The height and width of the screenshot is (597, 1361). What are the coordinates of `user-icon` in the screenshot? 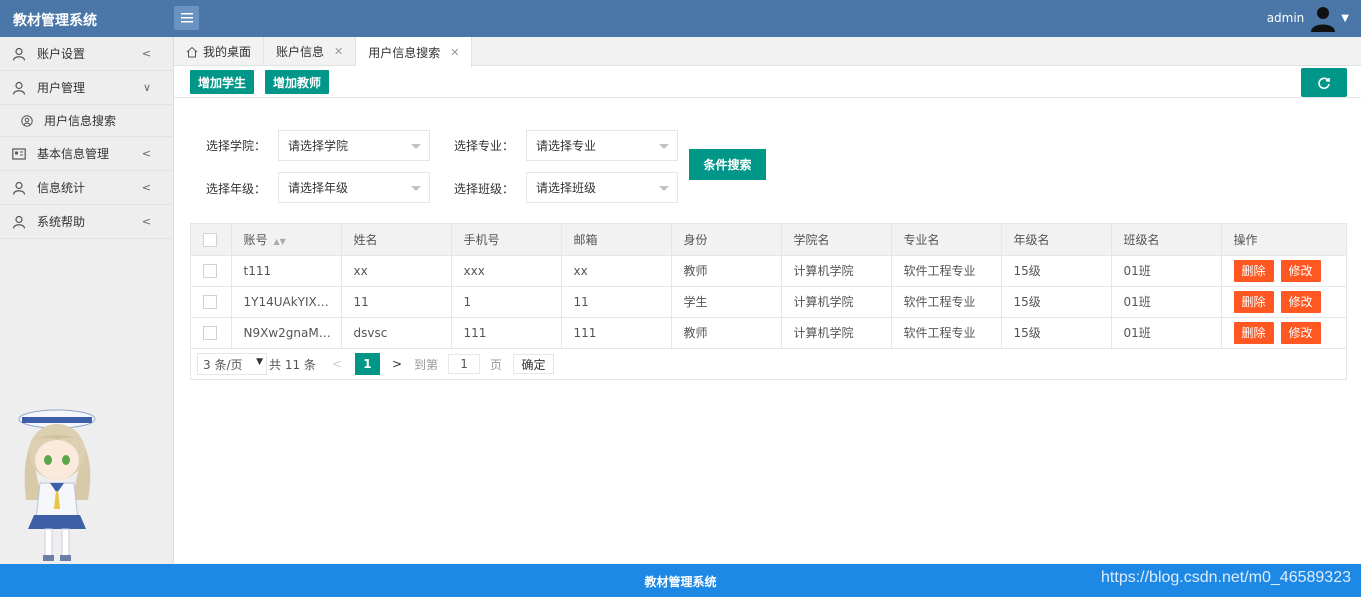 It's located at (19, 188).